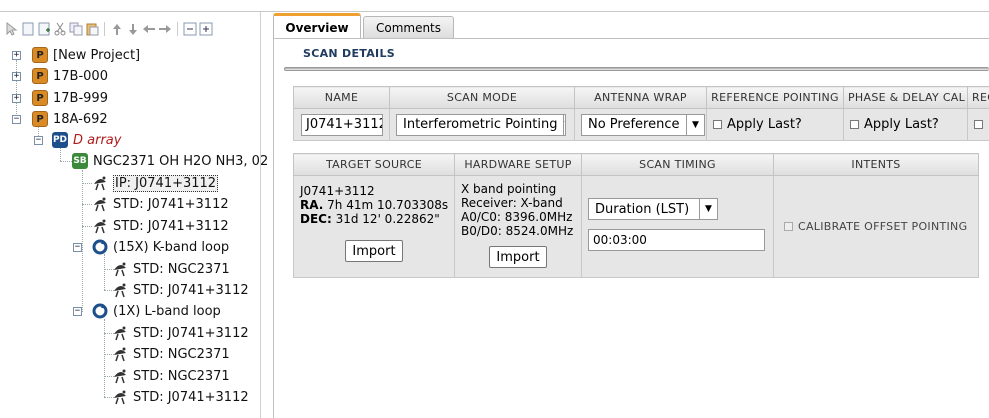  Describe the element at coordinates (60, 140) in the screenshot. I see `program-block-icon: PD` at that location.